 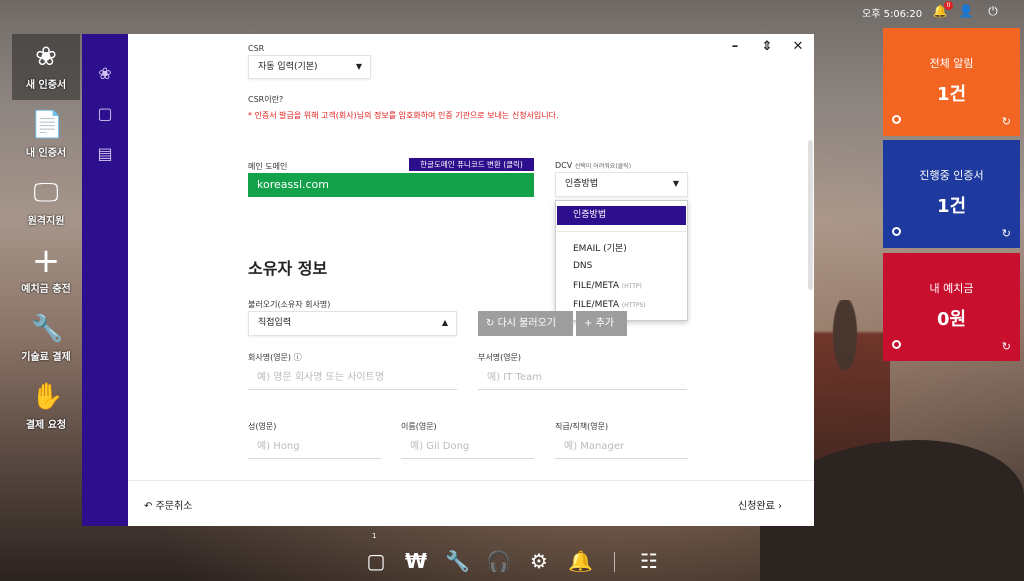 I want to click on complete-label: 신청완료, so click(x=756, y=506).